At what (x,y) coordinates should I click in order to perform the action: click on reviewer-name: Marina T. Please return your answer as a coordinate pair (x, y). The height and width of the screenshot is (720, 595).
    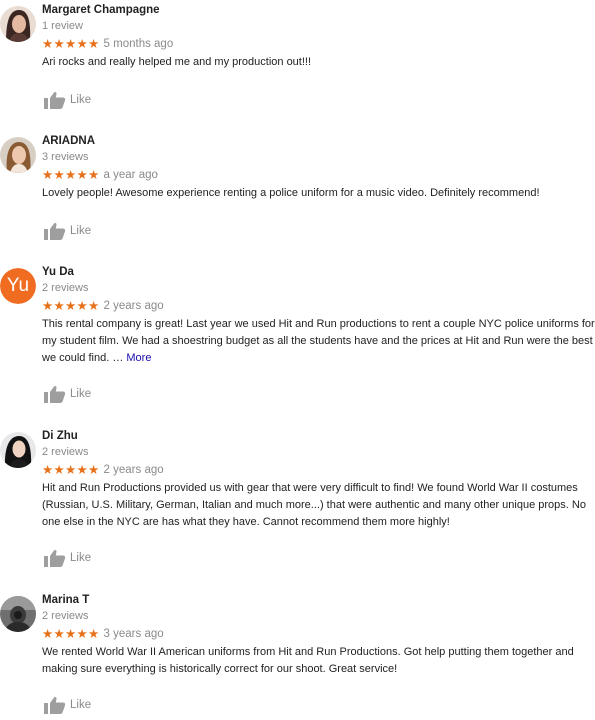
    Looking at the image, I should click on (65, 600).